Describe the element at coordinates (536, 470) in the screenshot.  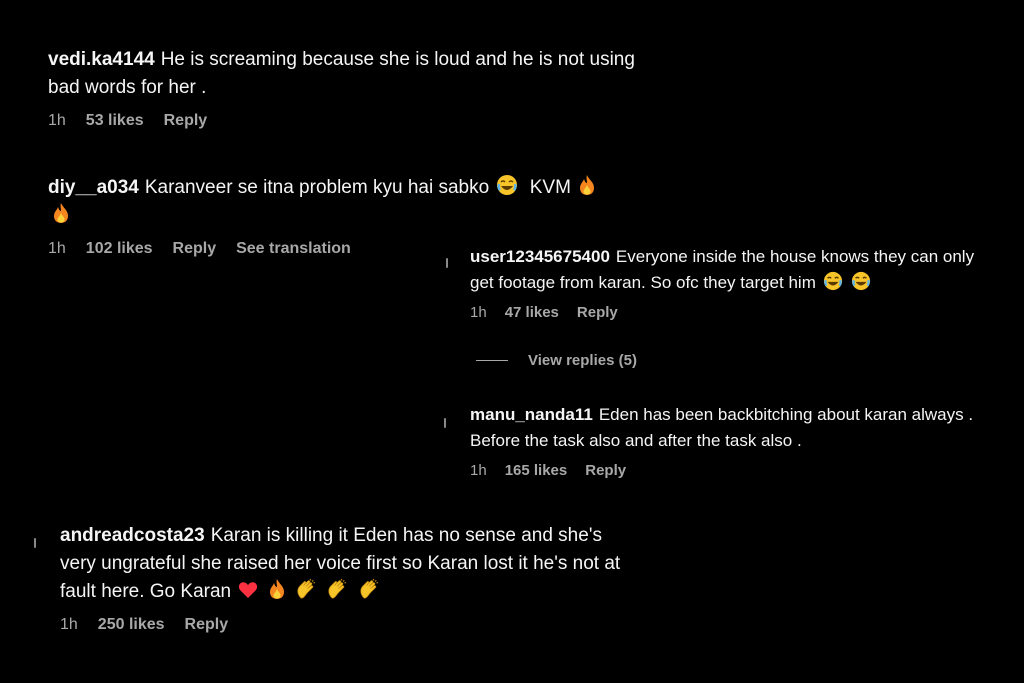
I see `comment-likes: 165 likes` at that location.